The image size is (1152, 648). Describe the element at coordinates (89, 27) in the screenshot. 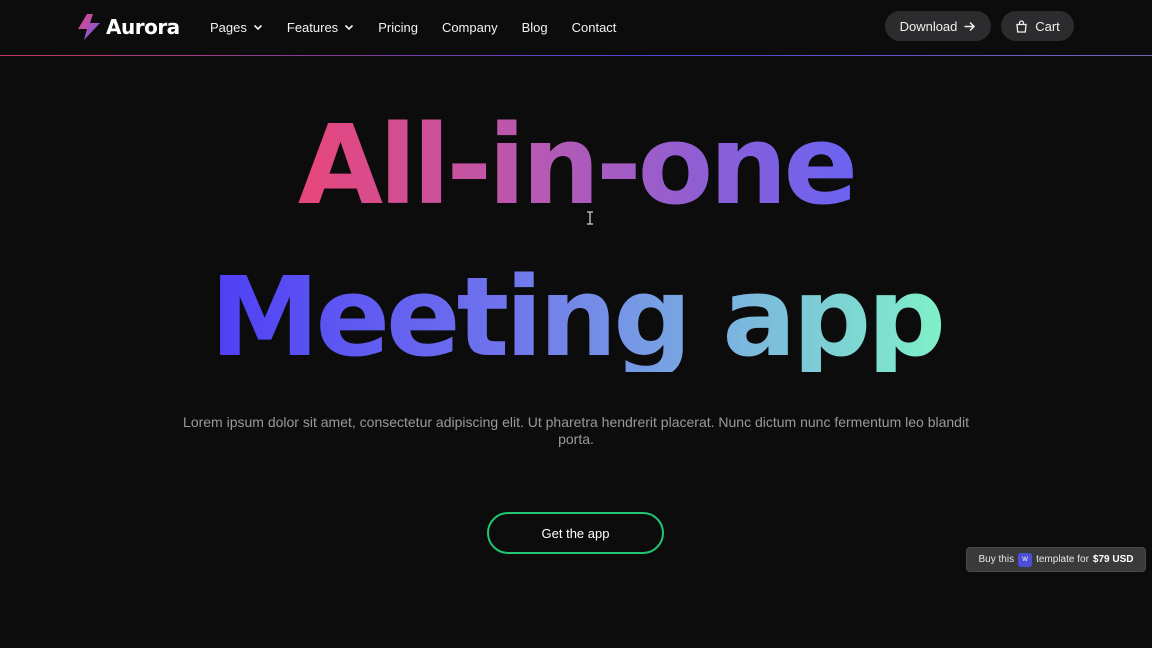

I see `lightning-bolt-icon` at that location.